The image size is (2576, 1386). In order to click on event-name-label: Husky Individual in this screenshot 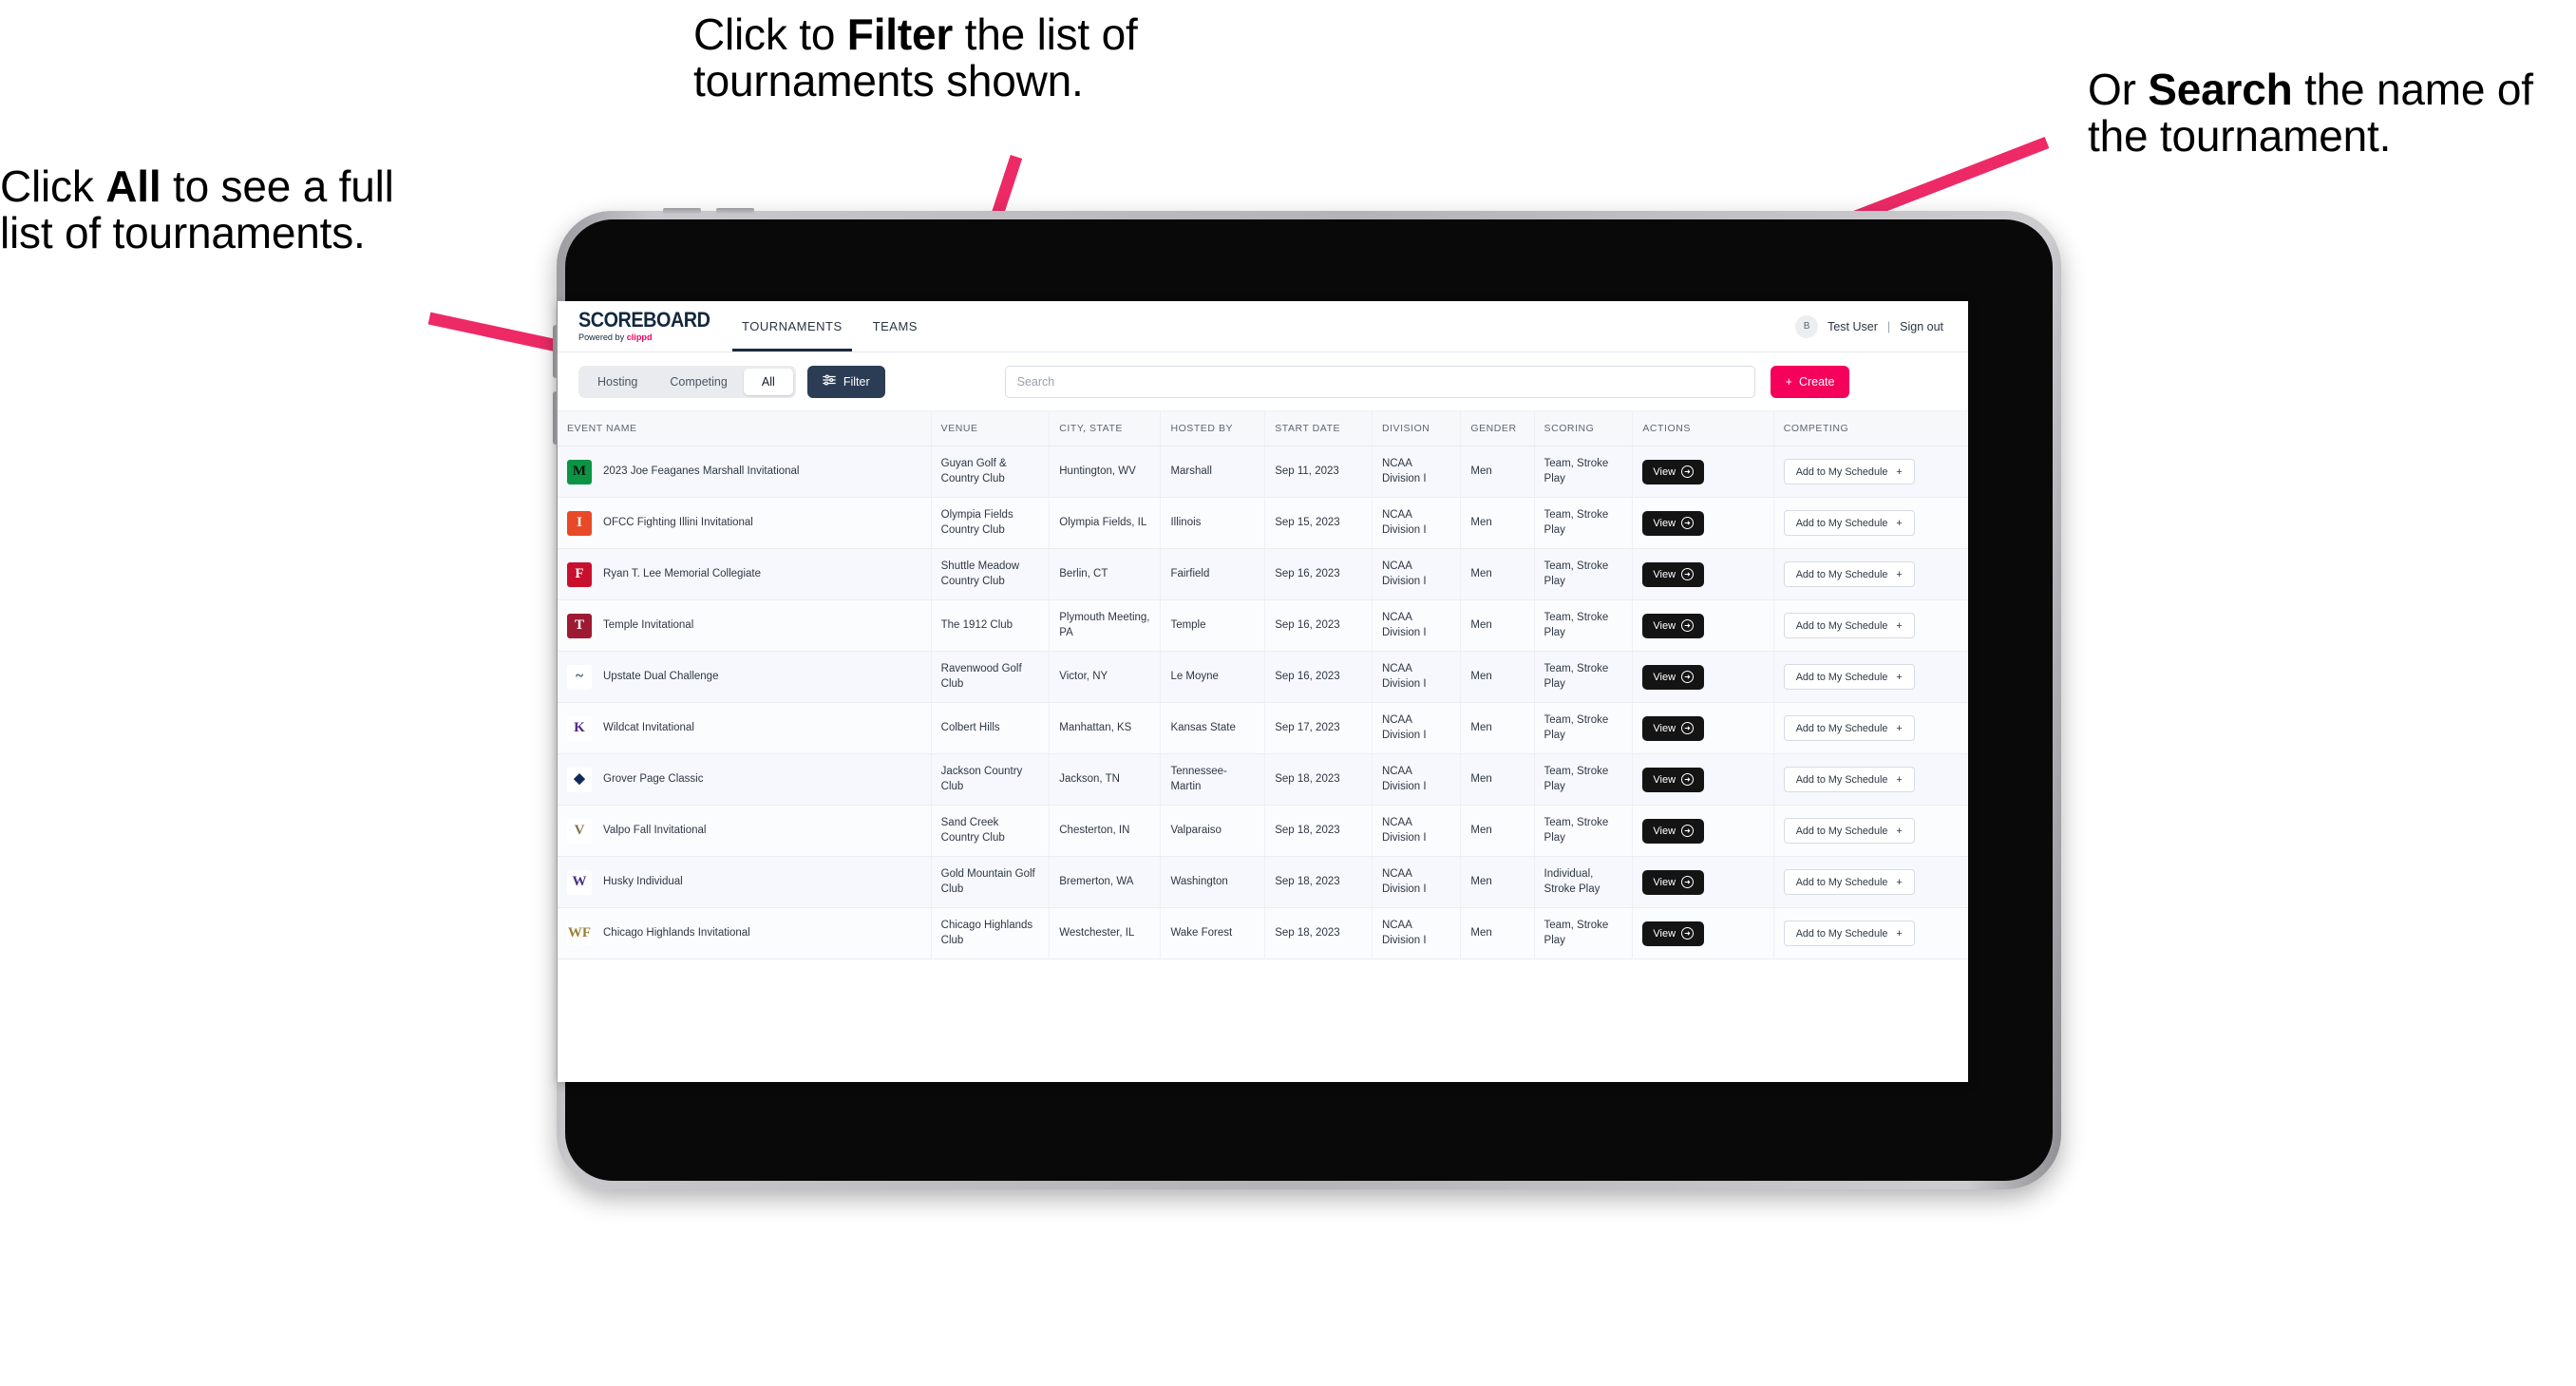, I will do `click(643, 881)`.